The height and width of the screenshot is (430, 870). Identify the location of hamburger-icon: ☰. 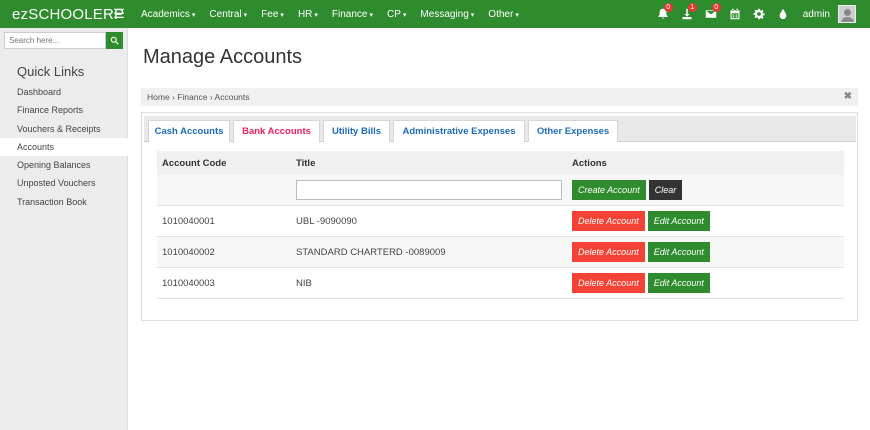
(119, 14).